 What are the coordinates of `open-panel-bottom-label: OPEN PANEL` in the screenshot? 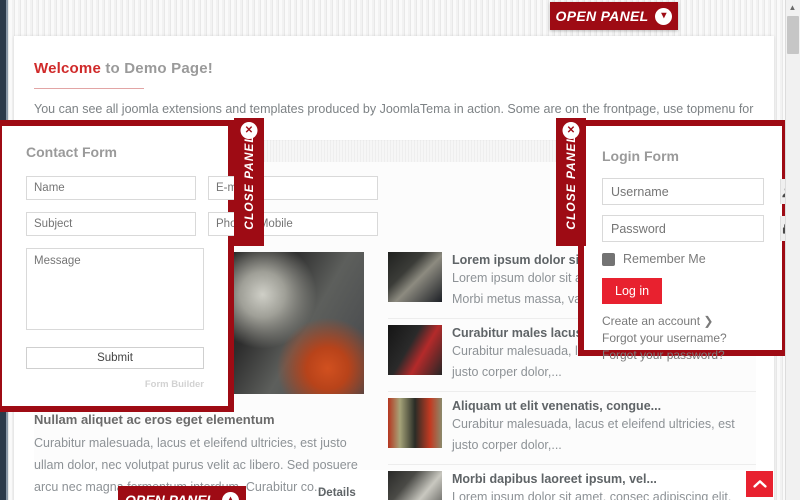 It's located at (170, 496).